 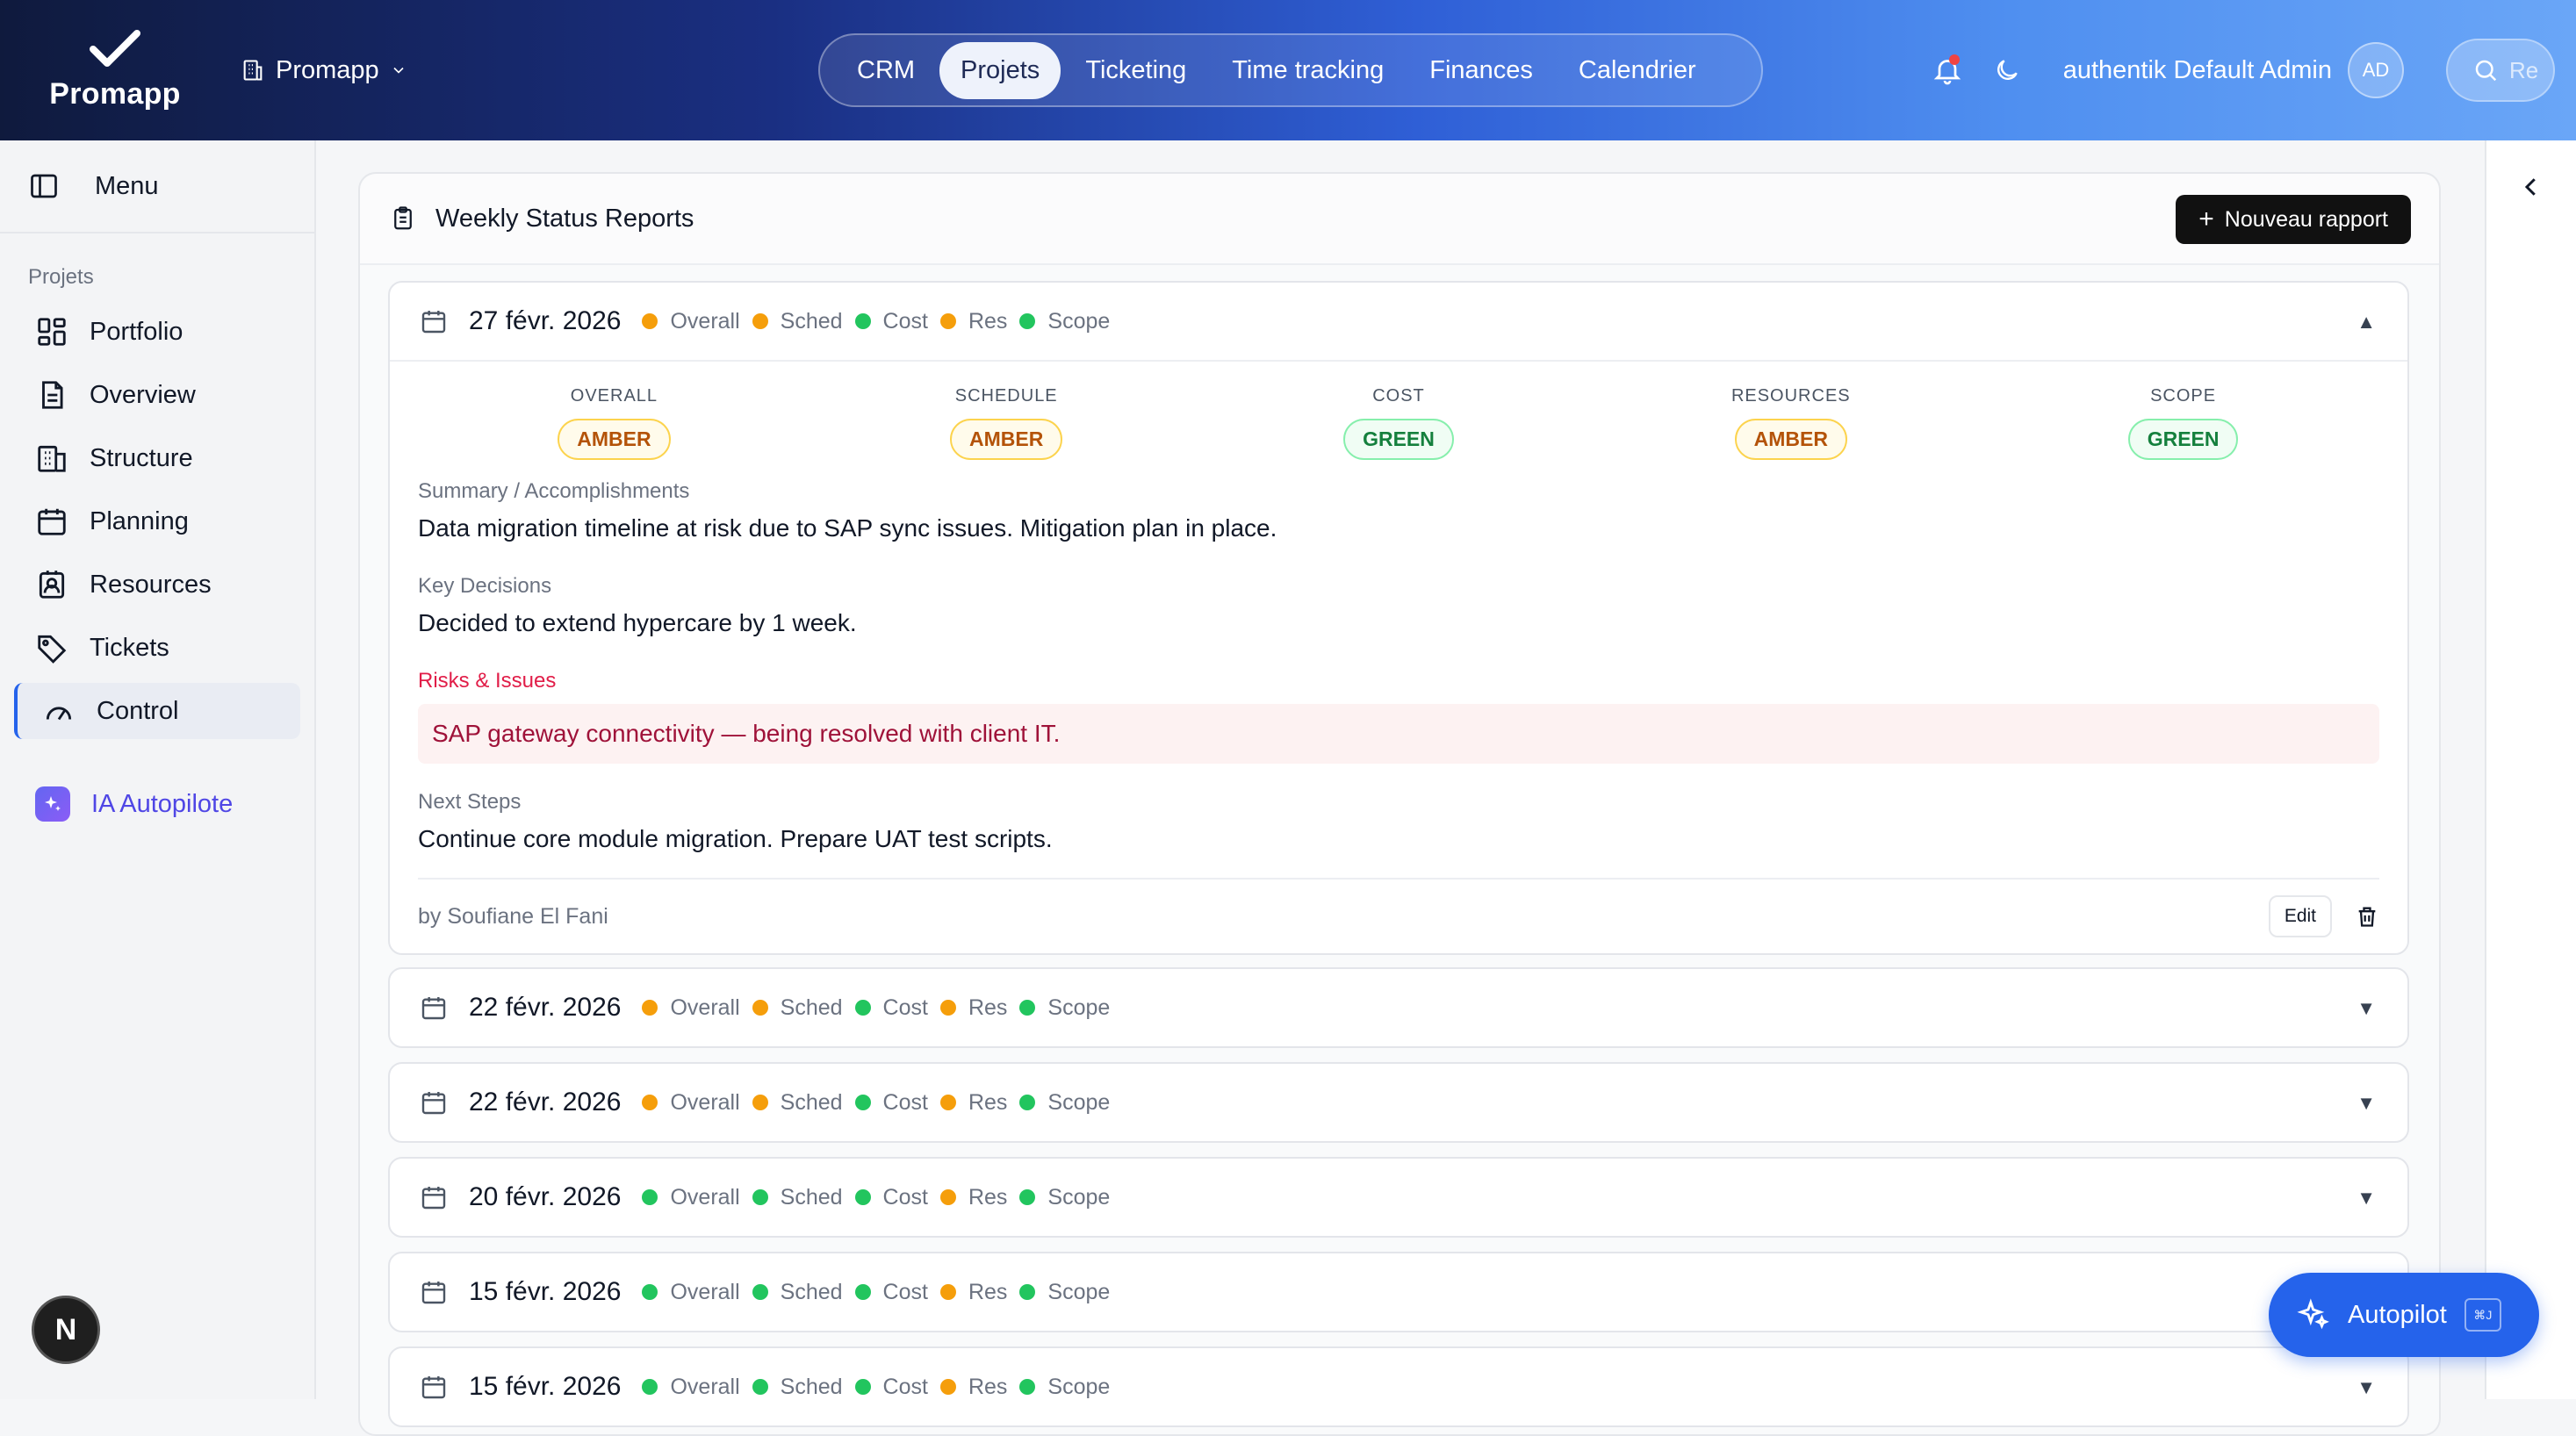 I want to click on brand-name: Promapp, so click(x=115, y=93).